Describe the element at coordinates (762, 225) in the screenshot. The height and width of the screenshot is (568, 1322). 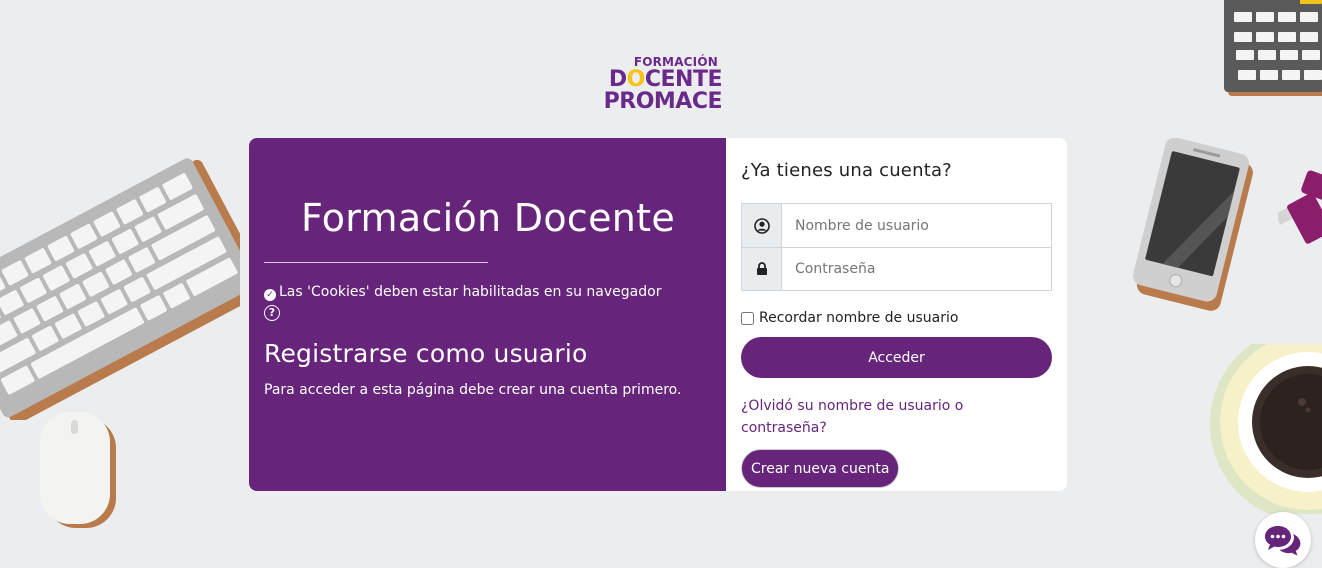
I see `user-circle-icon` at that location.